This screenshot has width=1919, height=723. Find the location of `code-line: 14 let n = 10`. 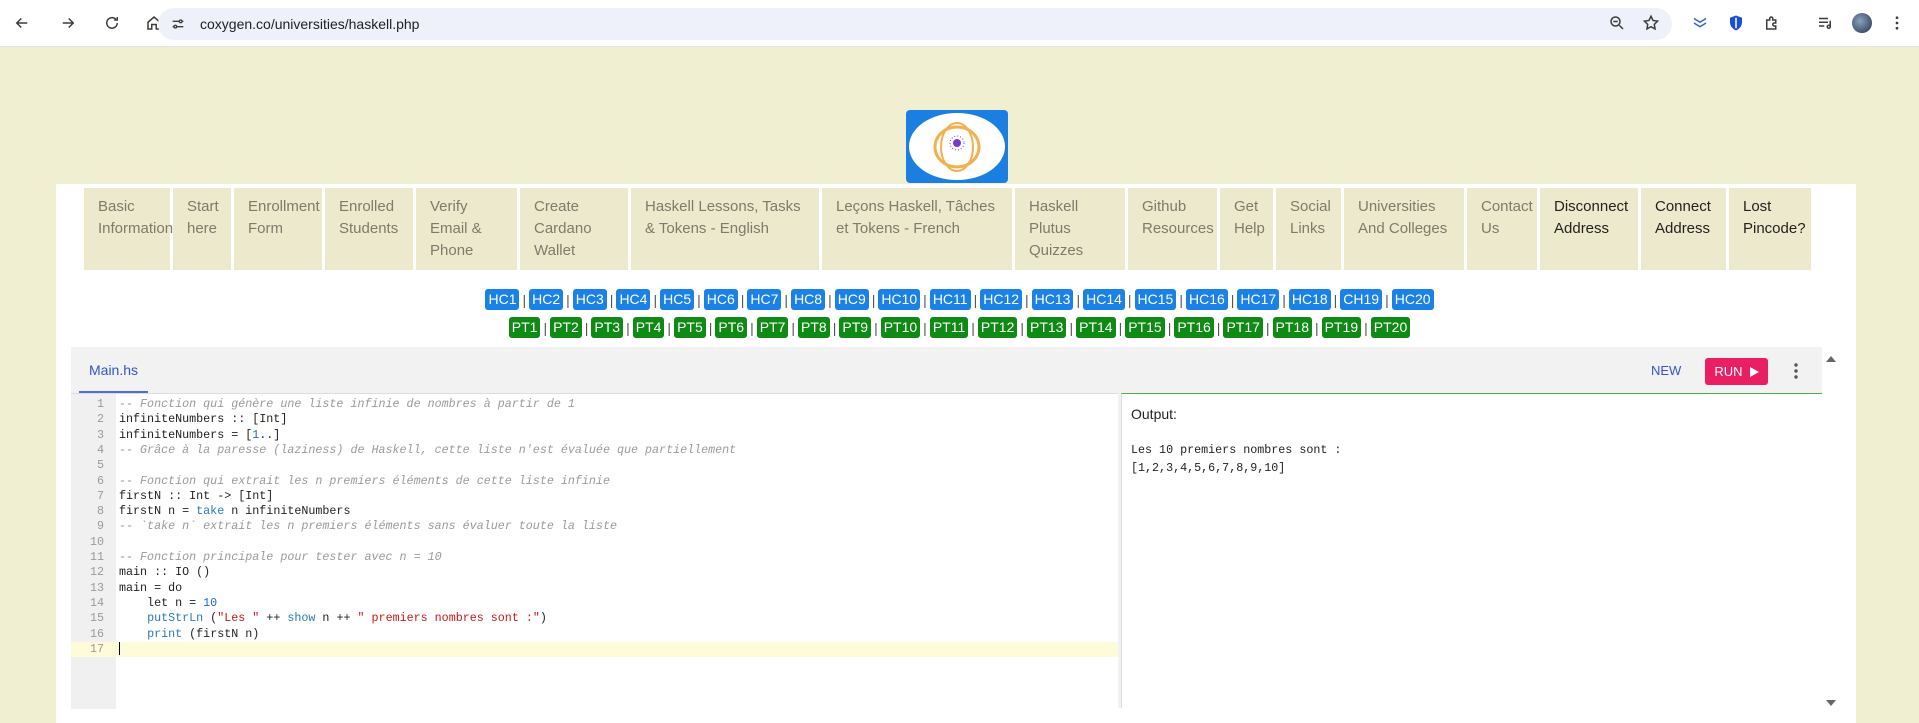

code-line: 14 let n = 10 is located at coordinates (594, 603).